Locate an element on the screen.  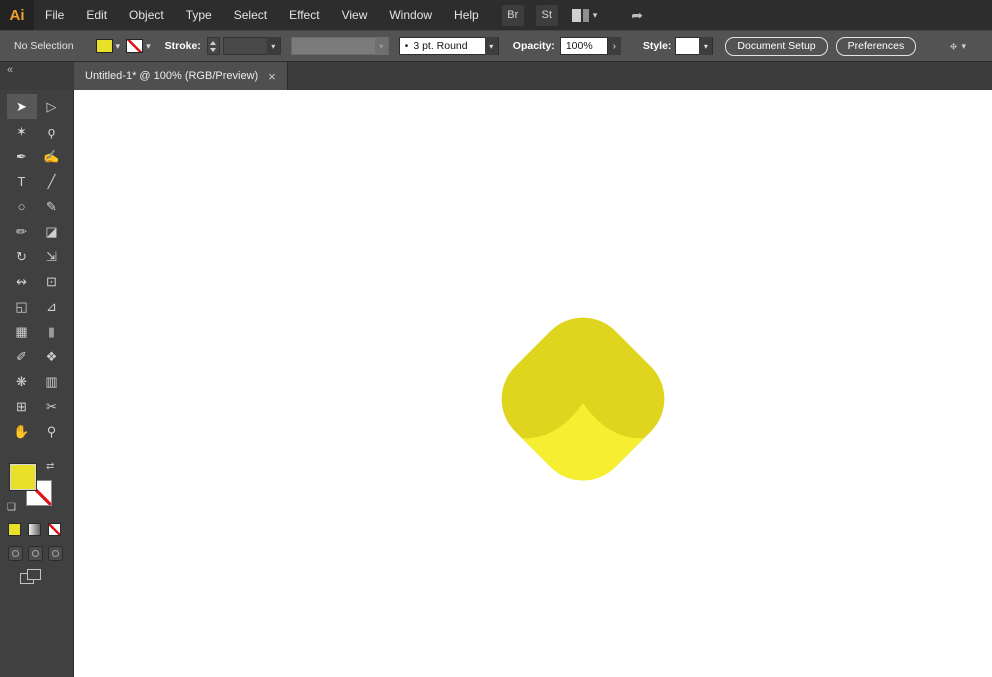
chevron-right-icon: › is located at coordinates (614, 46).